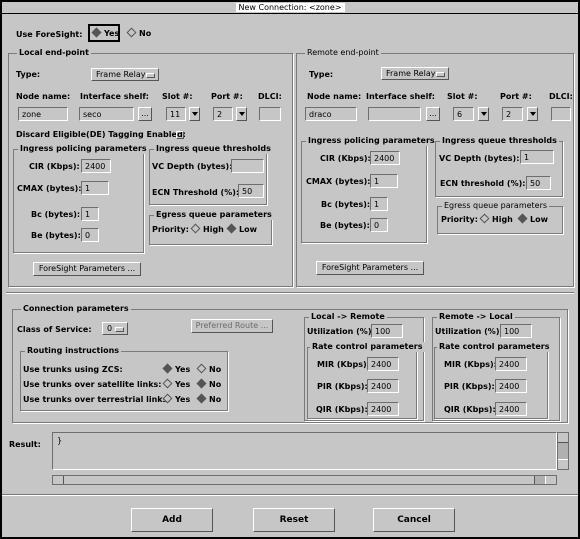 The image size is (580, 539). I want to click on local-policing-title: Ingress policing parameters, so click(83, 149).